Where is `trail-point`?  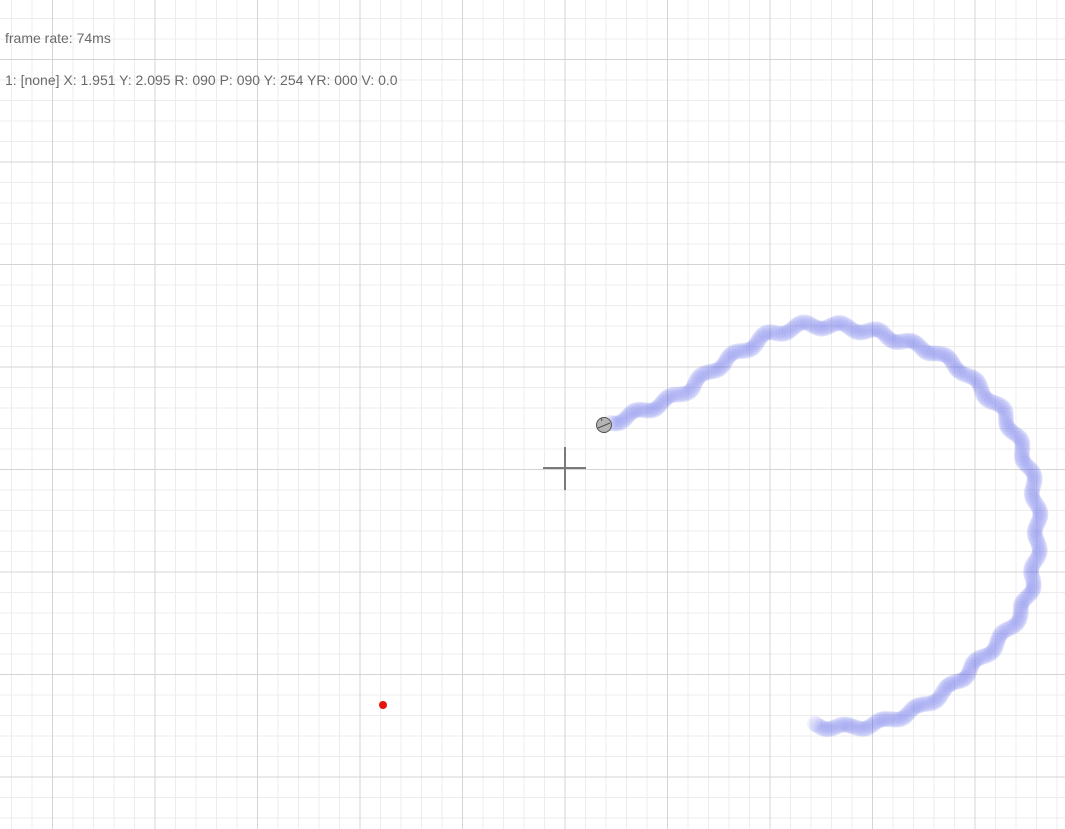 trail-point is located at coordinates (815, 723).